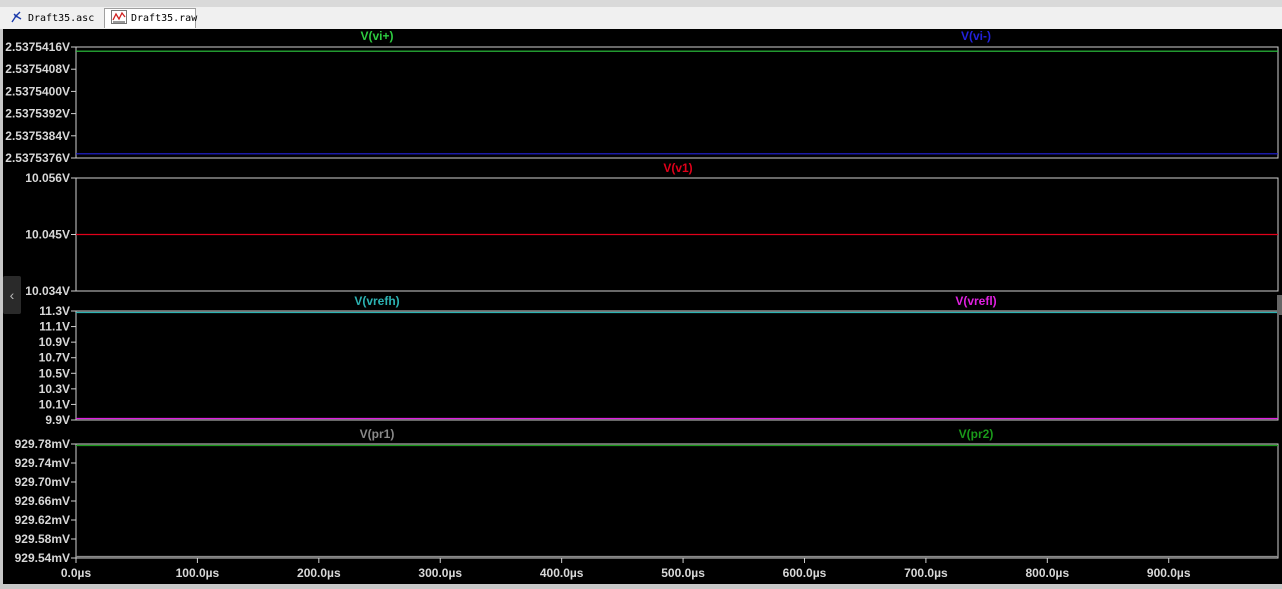 This screenshot has width=1282, height=589. What do you see at coordinates (57, 420) in the screenshot?
I see `y-tick-label: 9.9V` at bounding box center [57, 420].